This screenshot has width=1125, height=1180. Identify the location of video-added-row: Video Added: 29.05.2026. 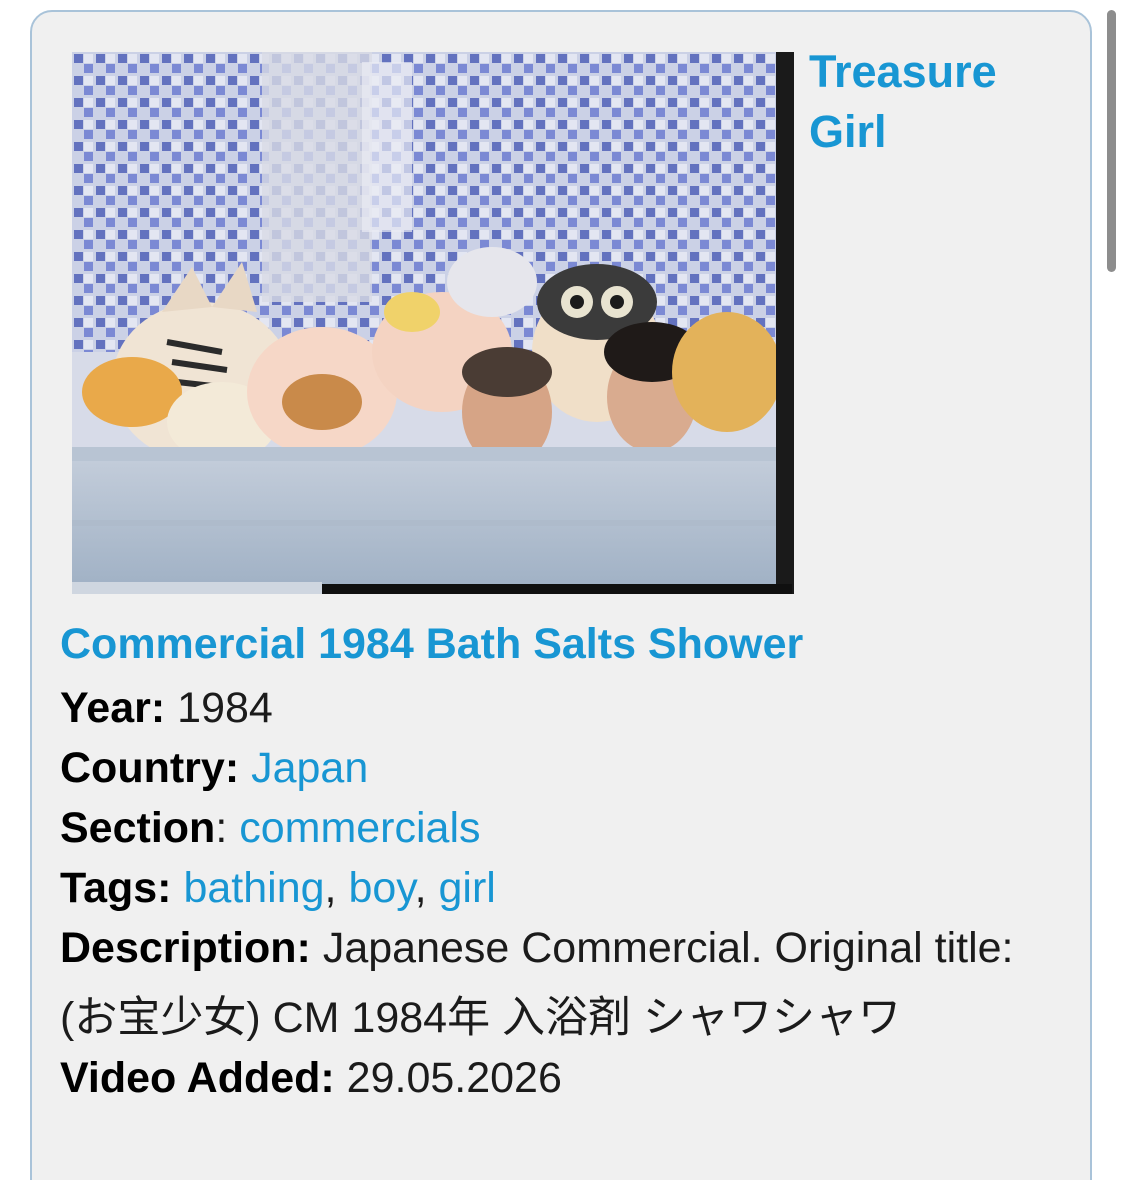
(565, 1078).